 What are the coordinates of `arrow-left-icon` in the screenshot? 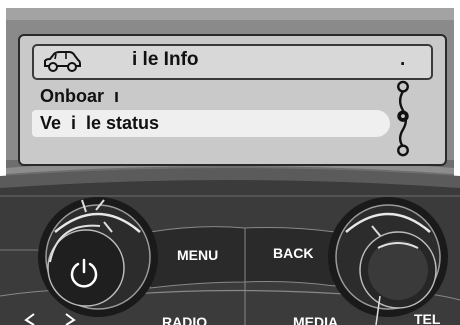 It's located at (30, 318).